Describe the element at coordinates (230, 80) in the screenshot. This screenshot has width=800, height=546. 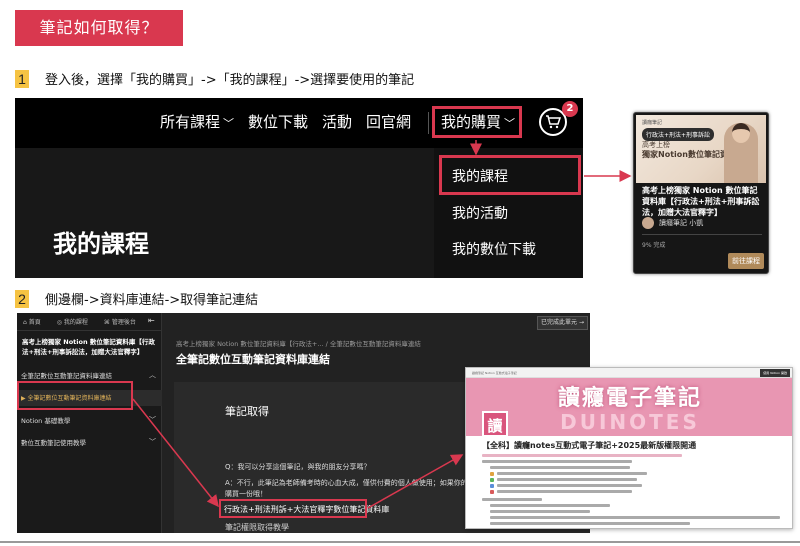
I see `step-1-text: 登入後，選擇「我的購買」->「我的課程」->選擇要使用的筆記` at that location.